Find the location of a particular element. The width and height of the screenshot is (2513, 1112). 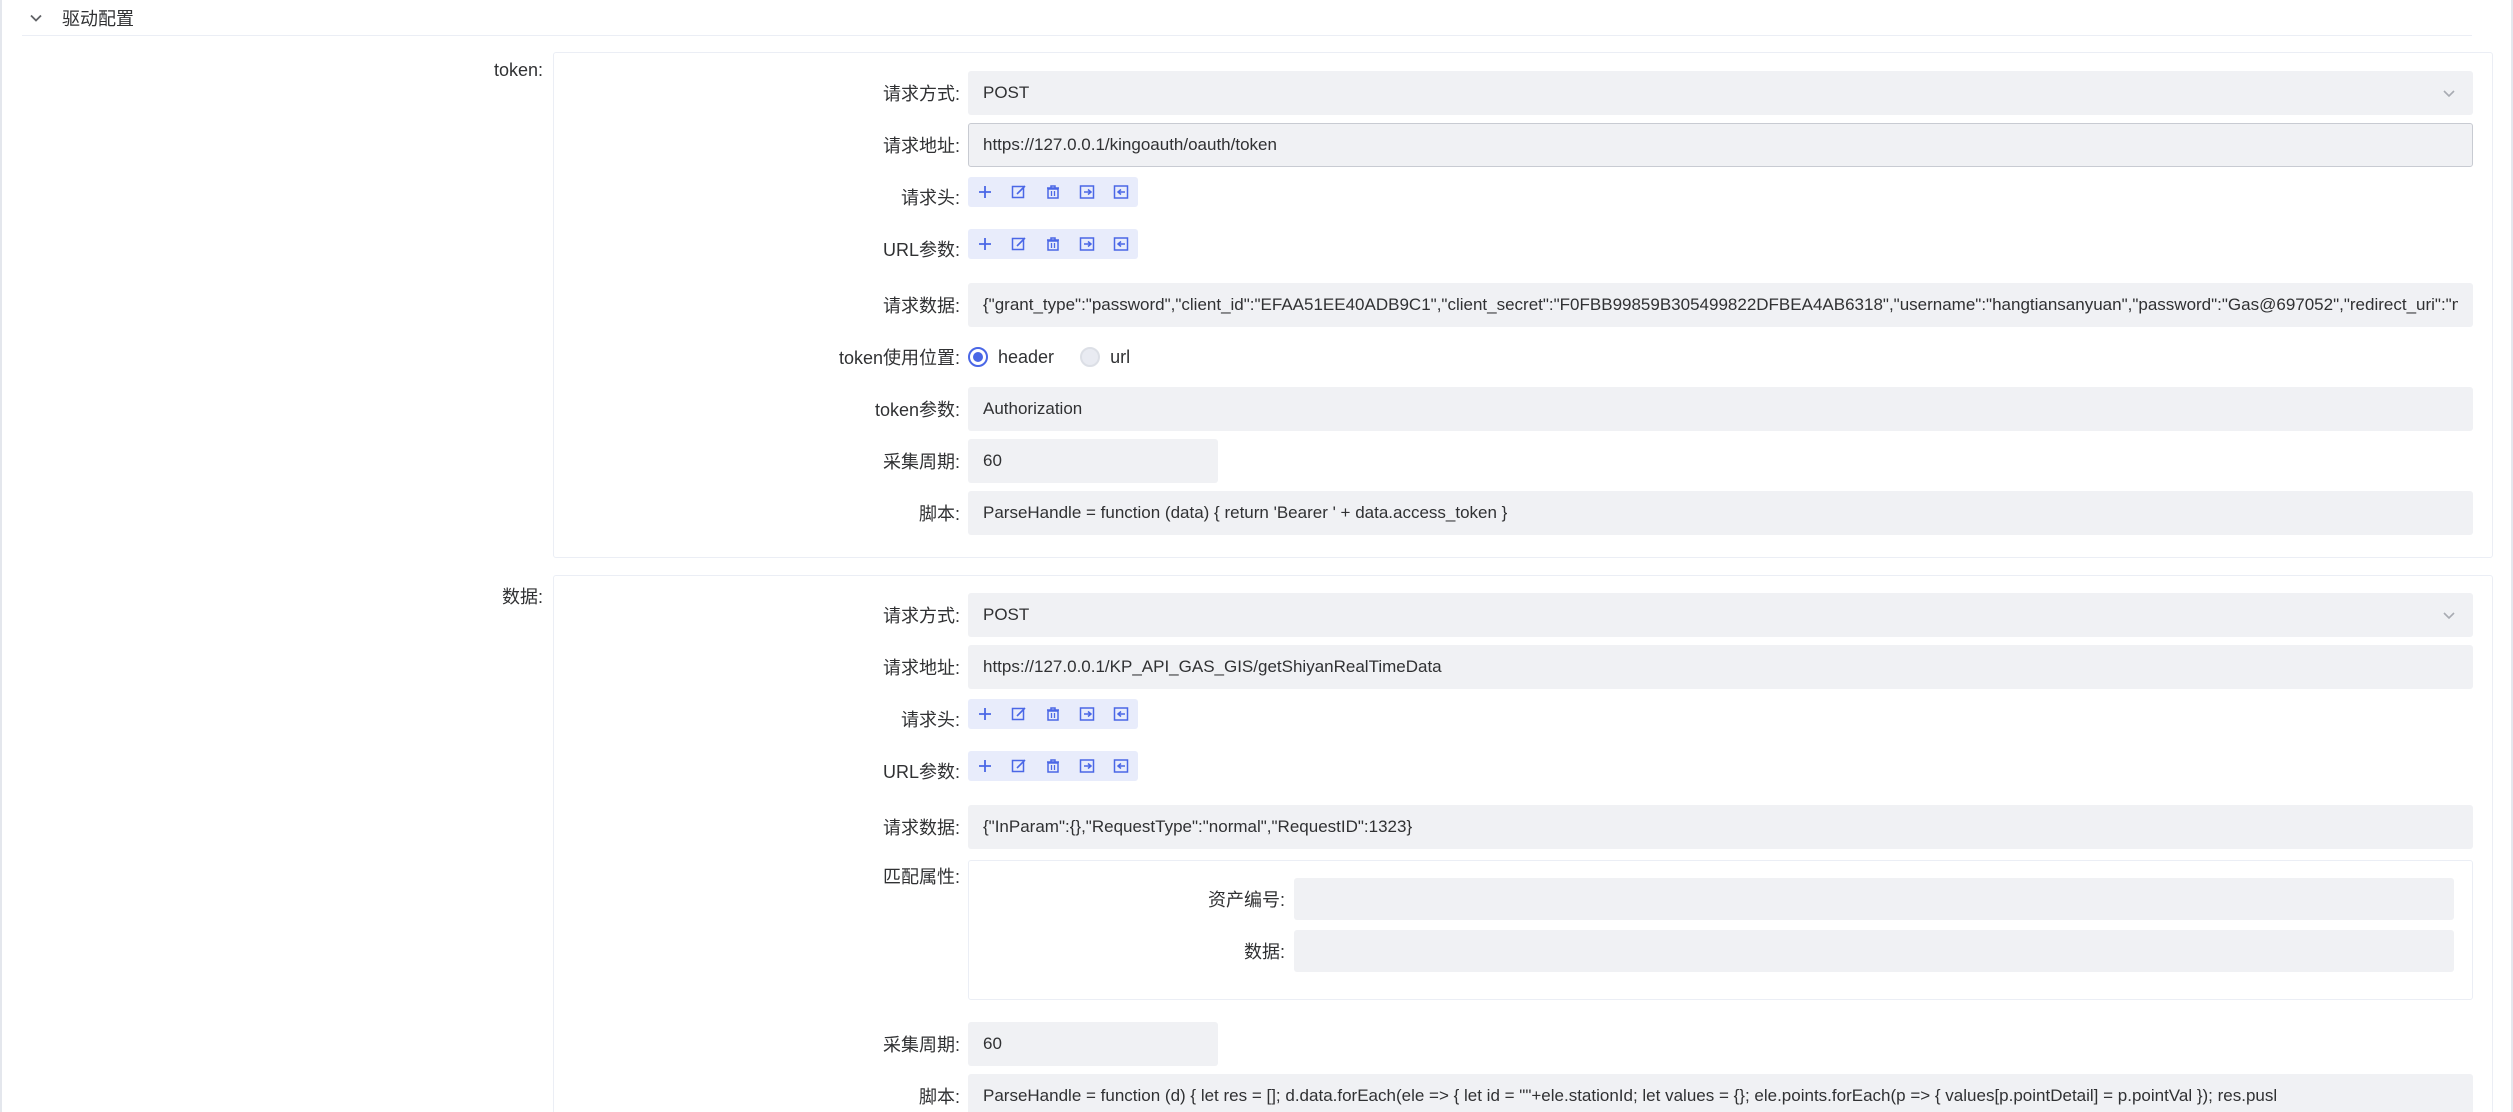

data-match-label: 匹配属性: is located at coordinates (921, 877).